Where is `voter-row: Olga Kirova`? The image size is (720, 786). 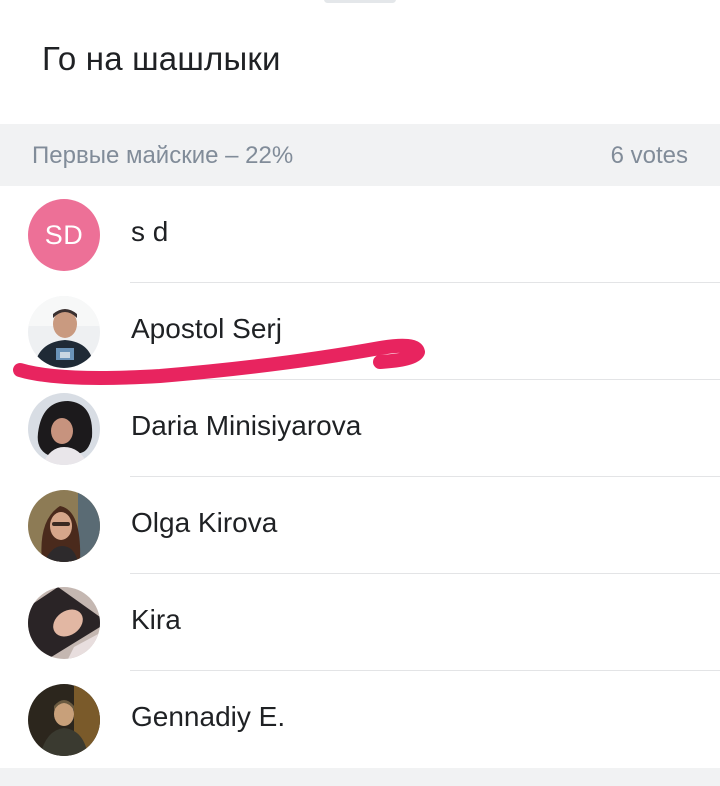
voter-row: Olga Kirova is located at coordinates (360, 525).